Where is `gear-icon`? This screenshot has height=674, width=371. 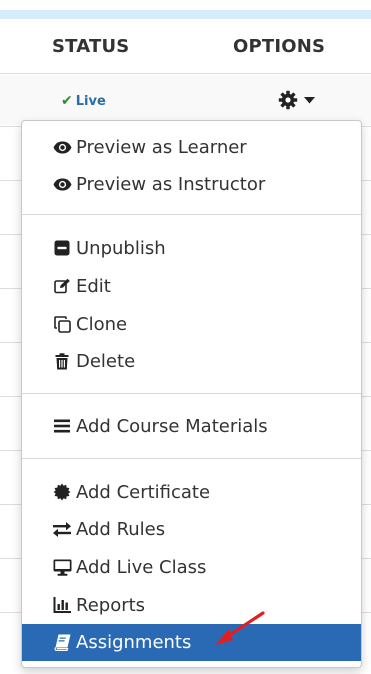
gear-icon is located at coordinates (288, 100).